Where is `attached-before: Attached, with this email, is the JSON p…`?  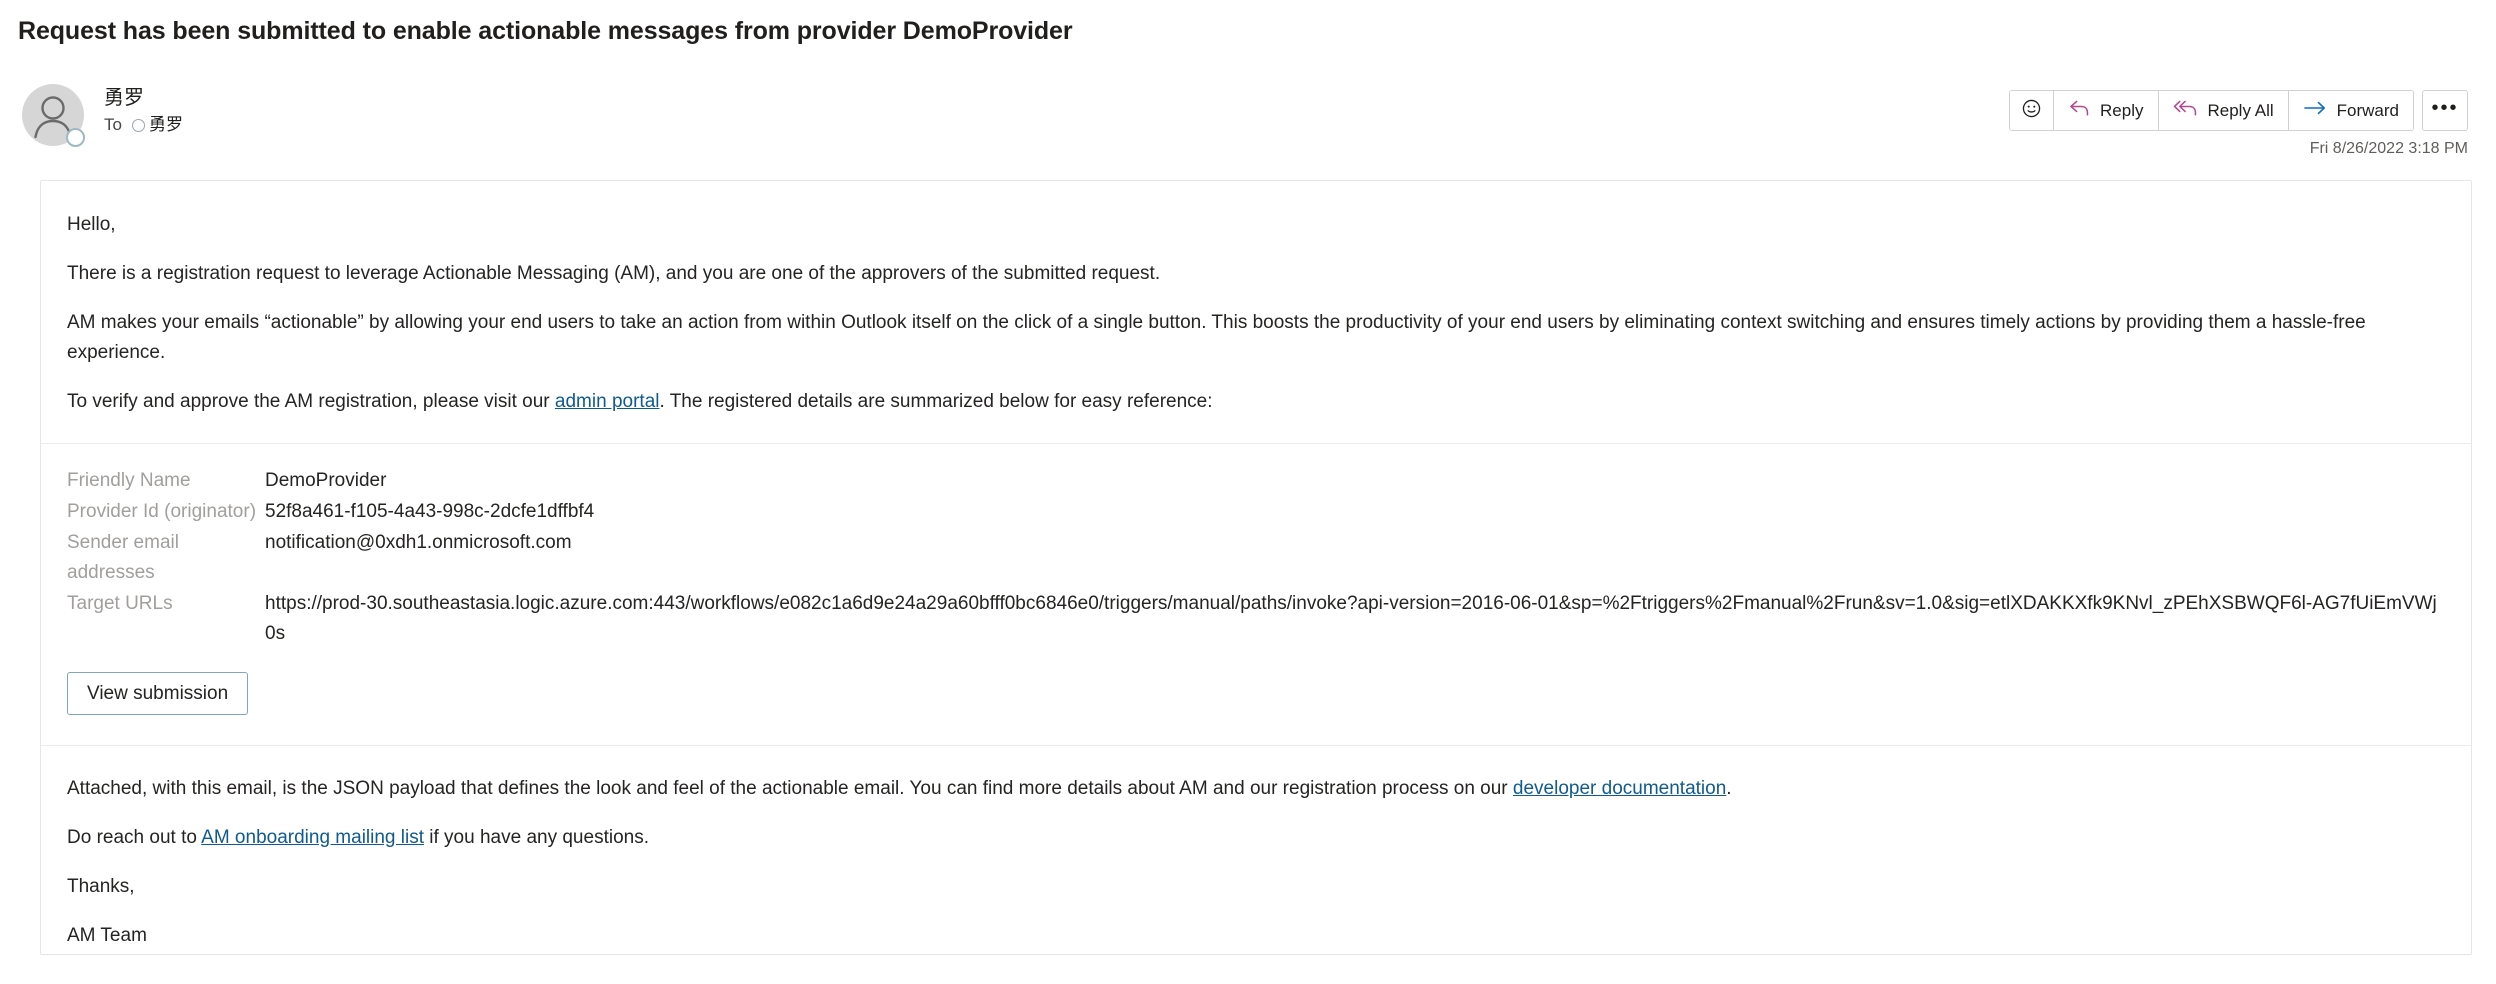
attached-before: Attached, with this email, is the JSON p… is located at coordinates (790, 788).